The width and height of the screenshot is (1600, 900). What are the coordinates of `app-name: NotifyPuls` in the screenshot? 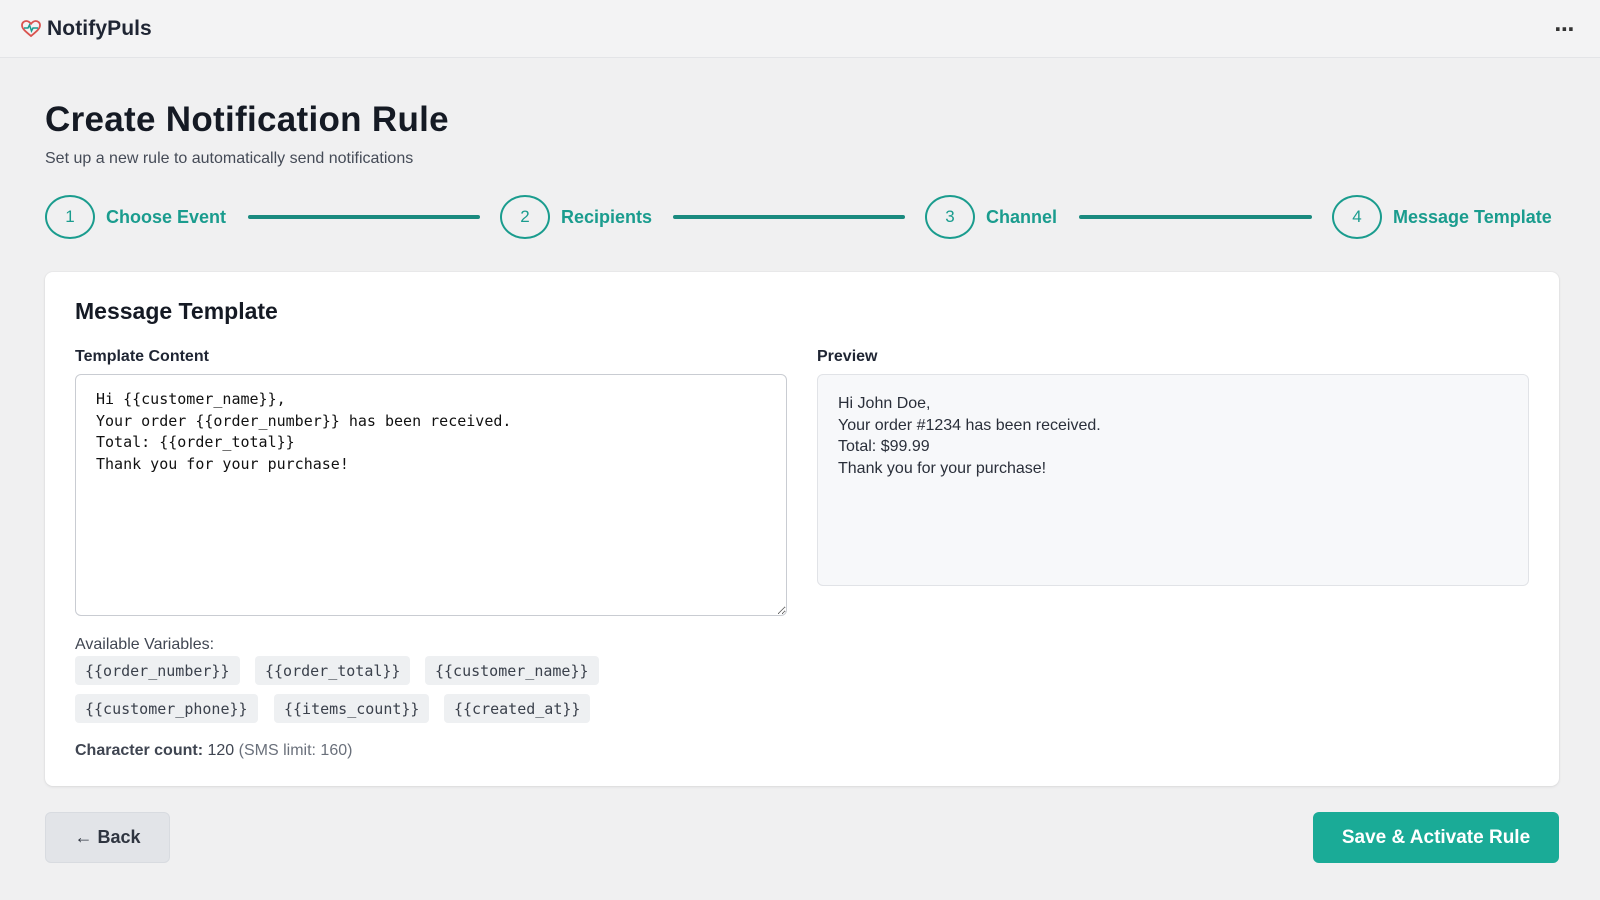 It's located at (99, 28).